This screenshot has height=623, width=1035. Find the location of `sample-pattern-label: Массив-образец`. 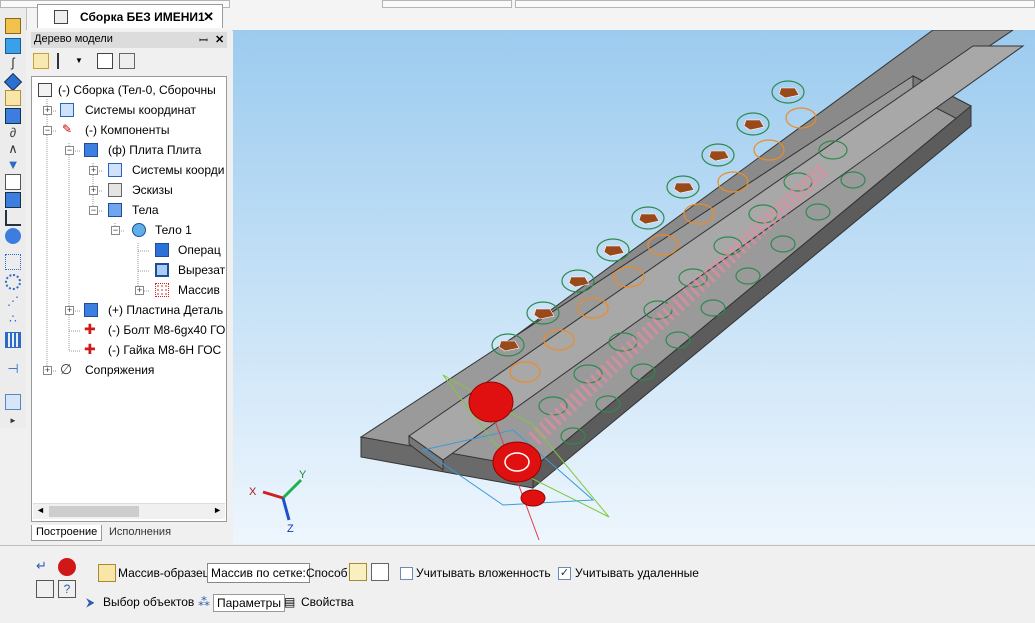

sample-pattern-label: Массив-образец is located at coordinates (164, 573).